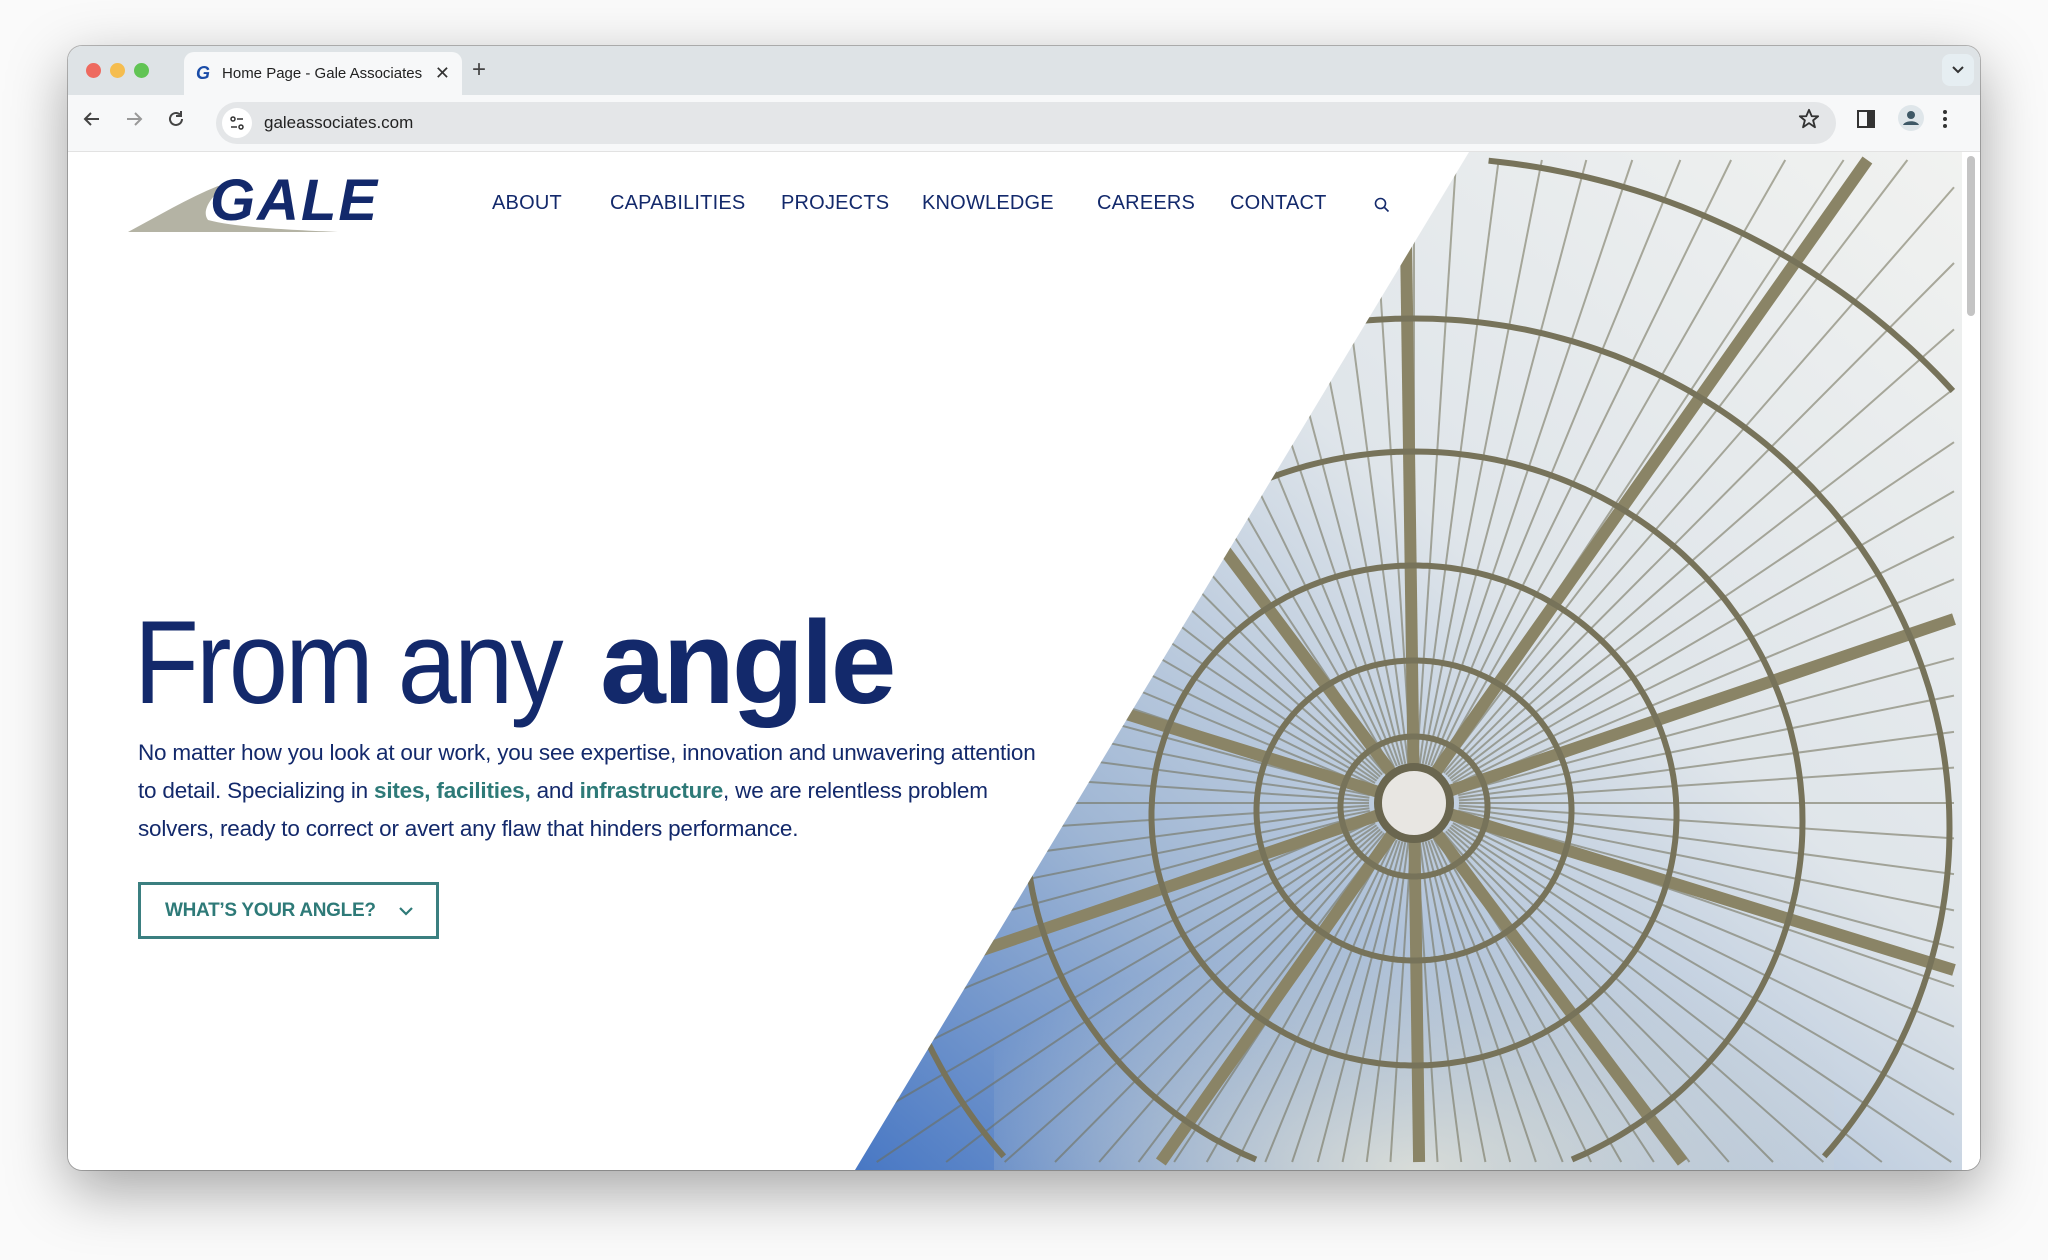 The width and height of the screenshot is (2048, 1260). What do you see at coordinates (1809, 122) in the screenshot?
I see `bookmark-star-icon` at bounding box center [1809, 122].